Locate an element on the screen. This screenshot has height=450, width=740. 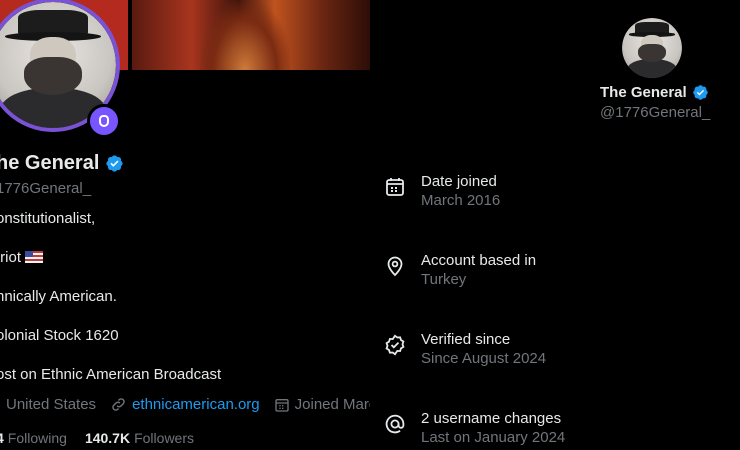
bio-line: ost on Ethnic American Broadcast is located at coordinates (111, 374).